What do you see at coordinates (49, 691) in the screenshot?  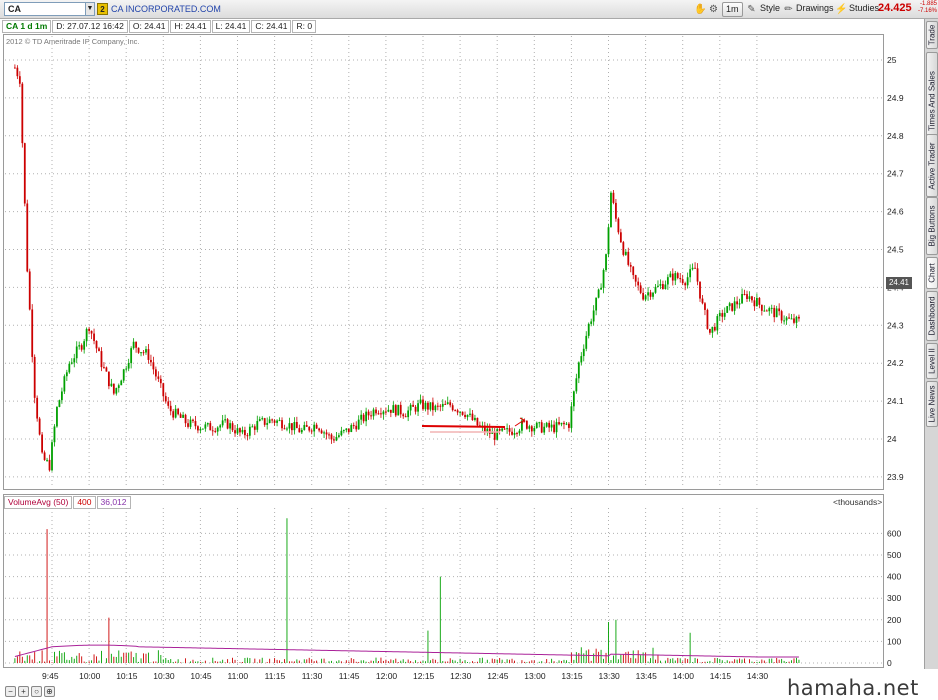 I see `zoom-fit-icon: ⊕` at bounding box center [49, 691].